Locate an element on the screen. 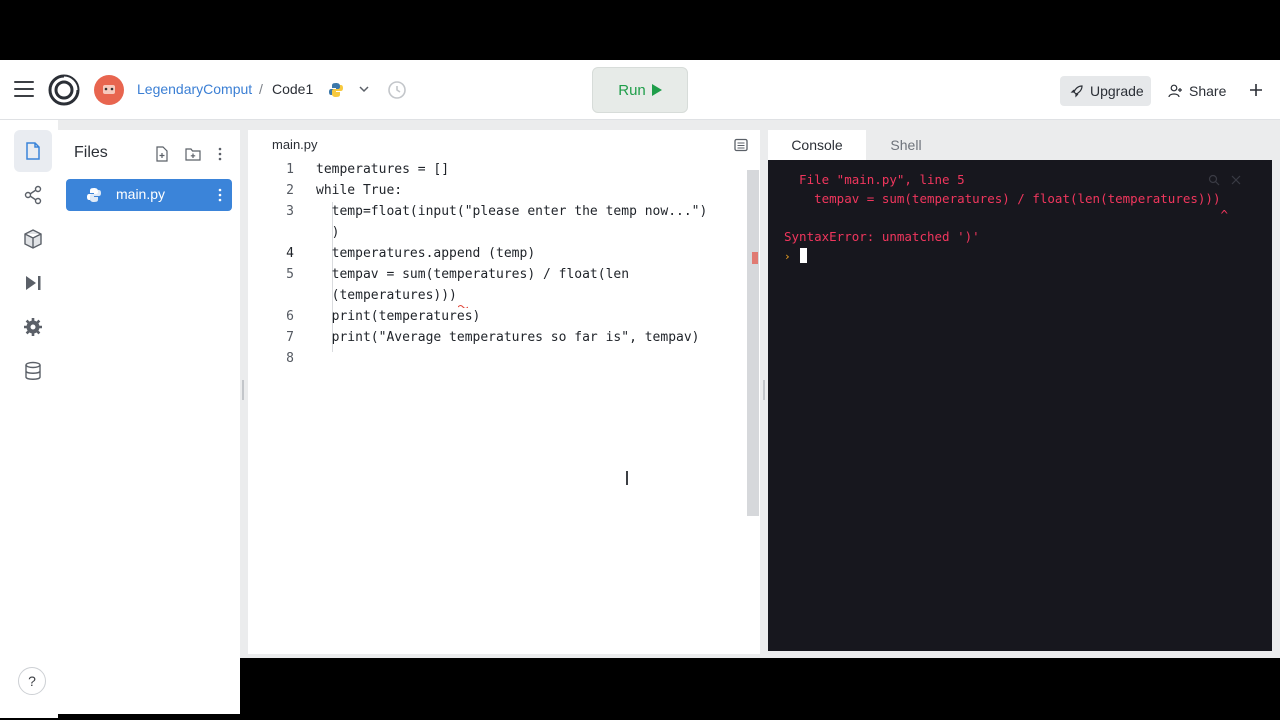 Image resolution: width=1280 pixels, height=720 pixels. prompt-icon: › is located at coordinates (787, 256).